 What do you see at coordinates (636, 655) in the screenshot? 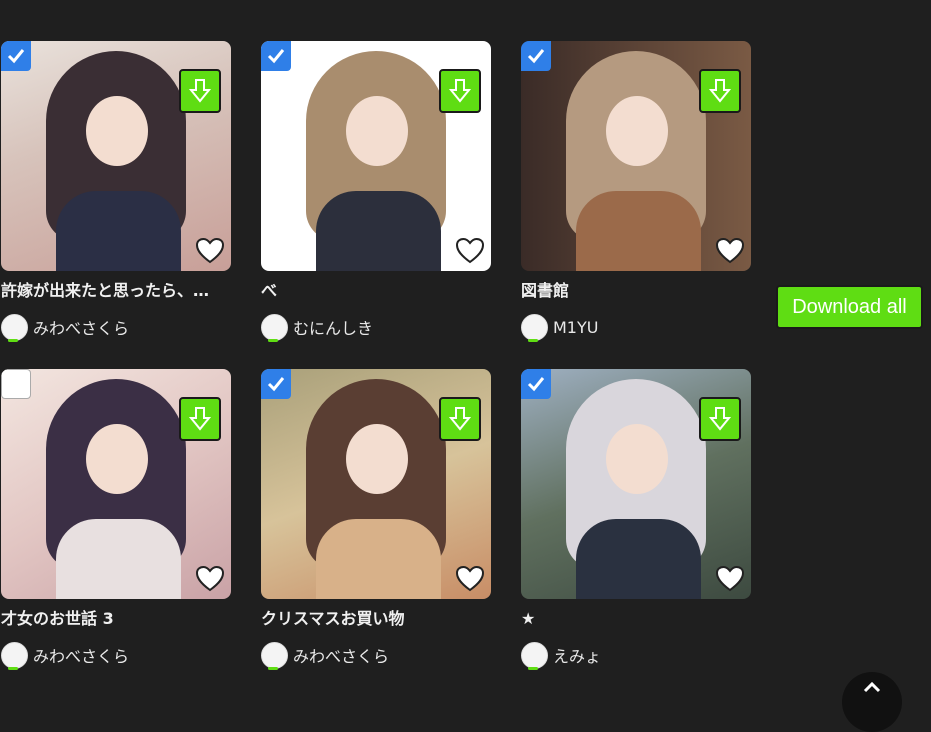
I see `author-link: えみょ` at bounding box center [636, 655].